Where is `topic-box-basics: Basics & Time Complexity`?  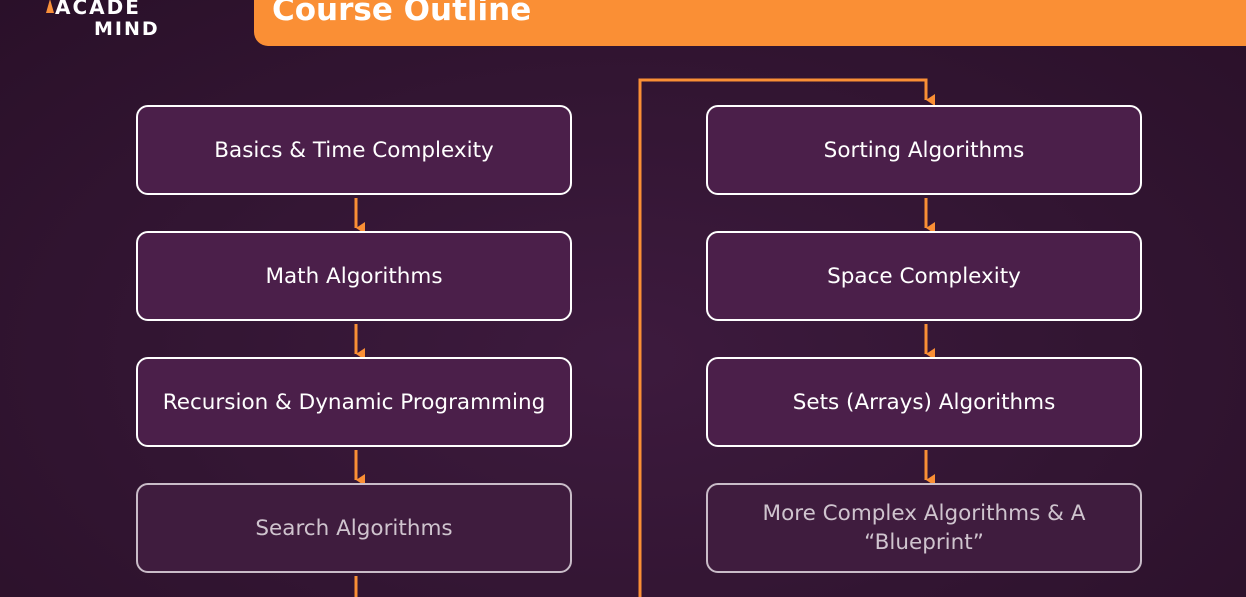
topic-box-basics: Basics & Time Complexity is located at coordinates (354, 150).